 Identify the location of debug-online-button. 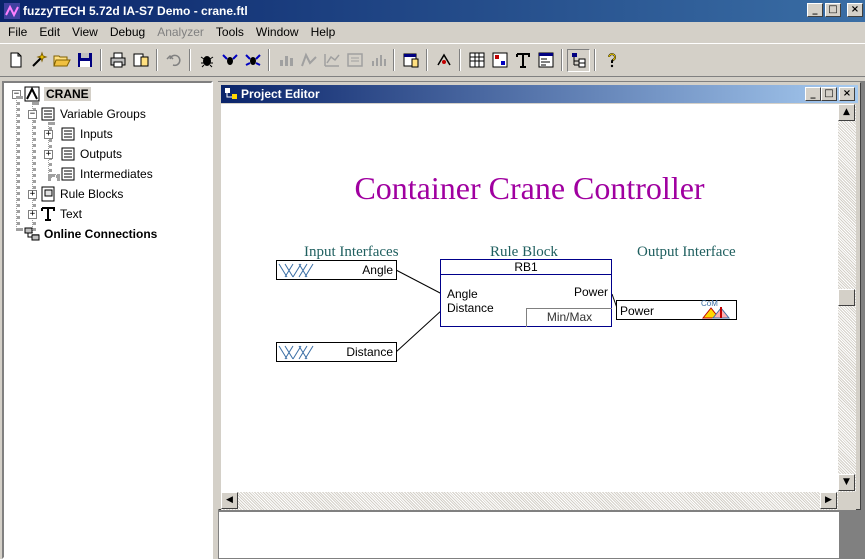
(229, 60).